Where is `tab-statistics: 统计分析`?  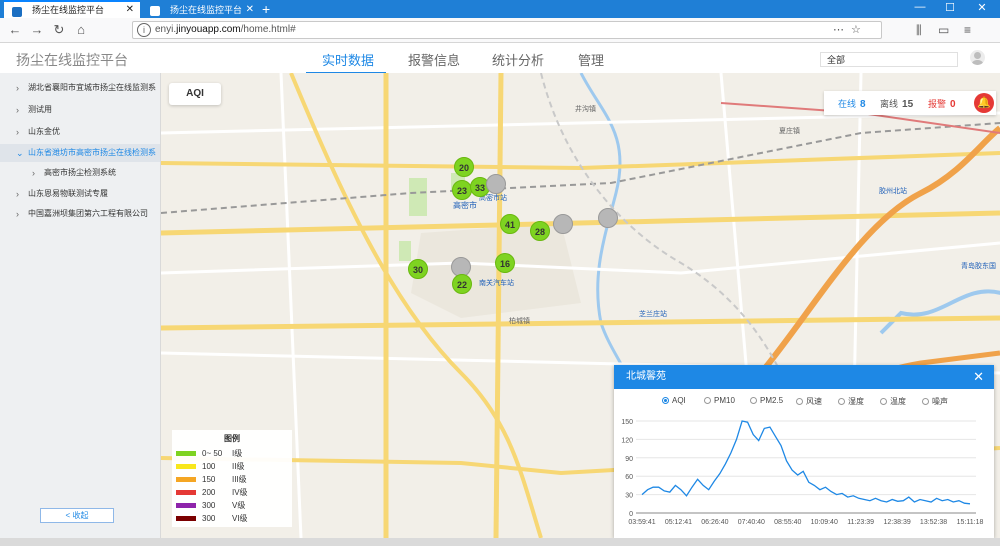
tab-statistics: 统计分析 is located at coordinates (518, 59).